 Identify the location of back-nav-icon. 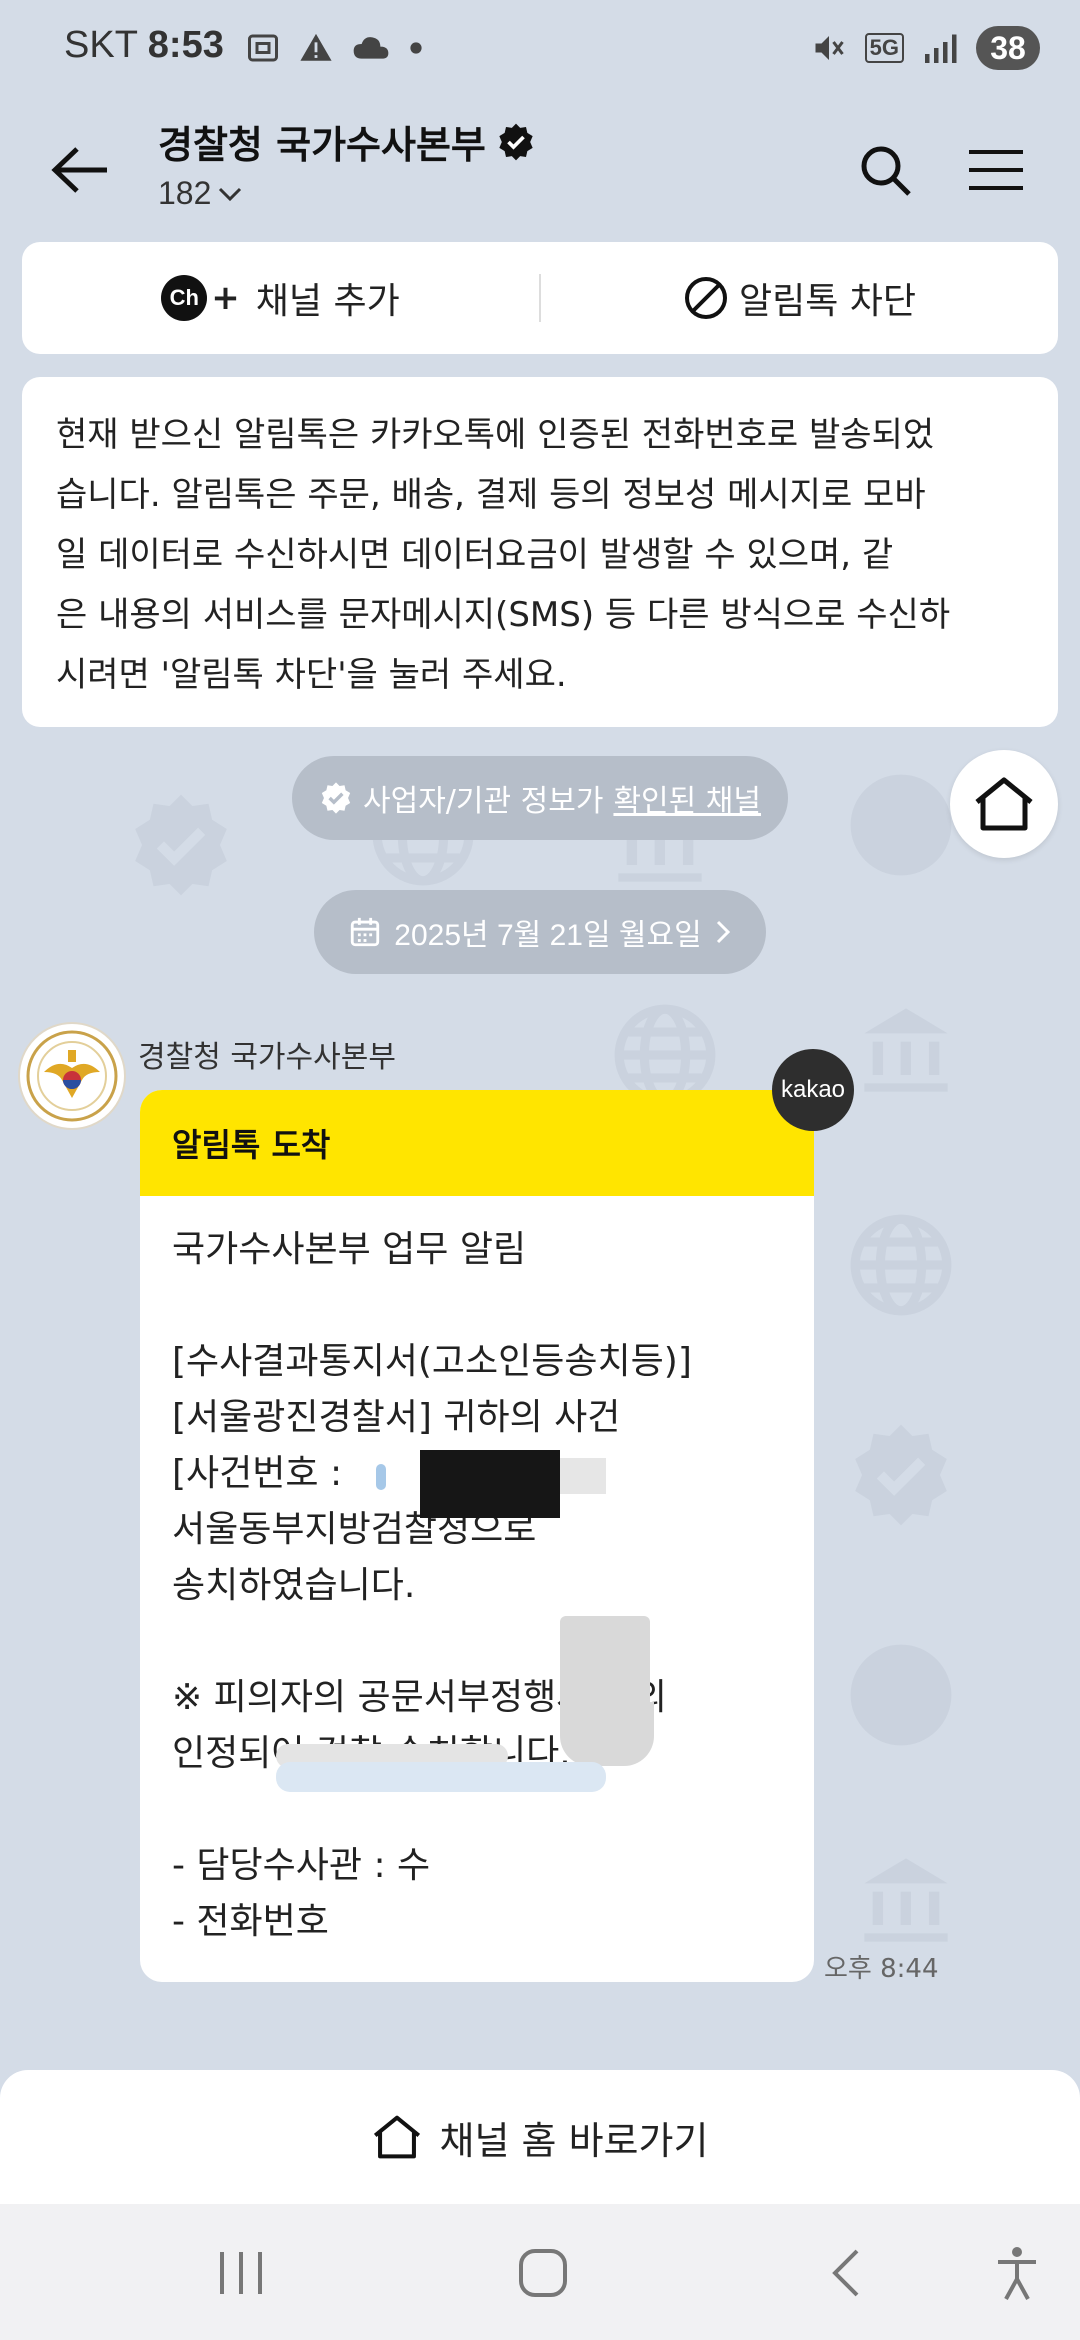
(845, 2273).